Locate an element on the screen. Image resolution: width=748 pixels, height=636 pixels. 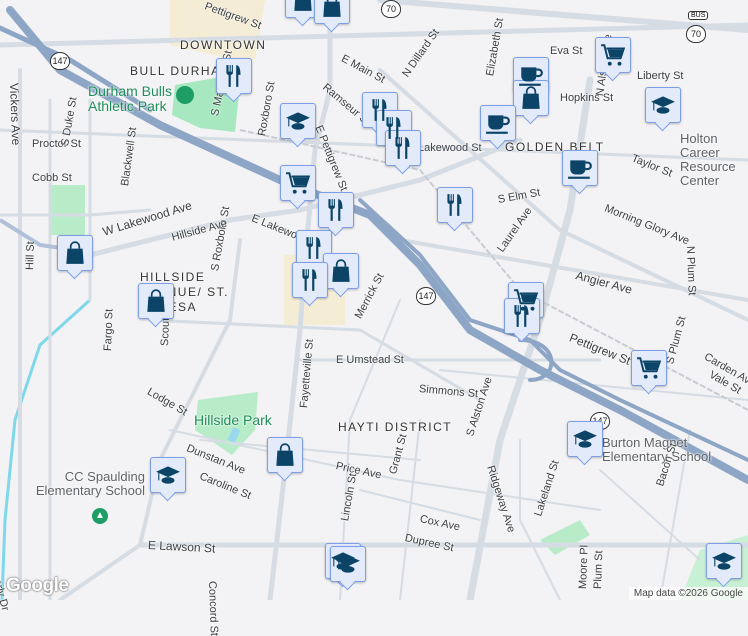
poi-cc-spaulding-school: CC Spaulding Elementary School is located at coordinates (82, 484).